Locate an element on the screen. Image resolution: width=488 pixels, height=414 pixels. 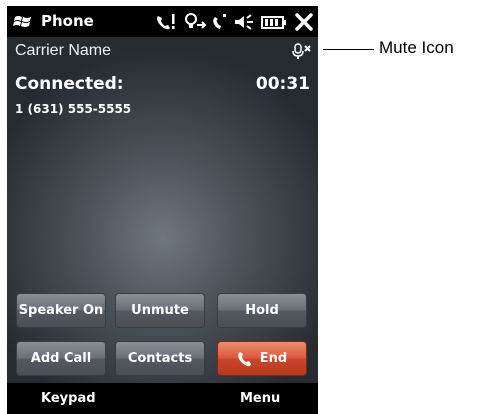
hold-button: Hold is located at coordinates (262, 310).